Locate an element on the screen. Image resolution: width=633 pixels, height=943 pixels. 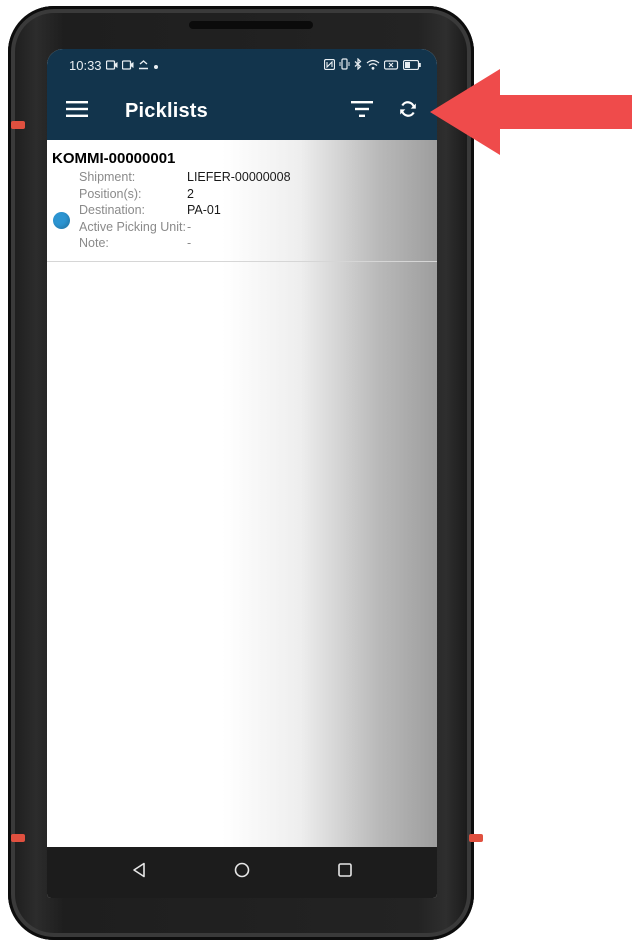
field-row: Destination: PA-01 is located at coordinates (244, 210).